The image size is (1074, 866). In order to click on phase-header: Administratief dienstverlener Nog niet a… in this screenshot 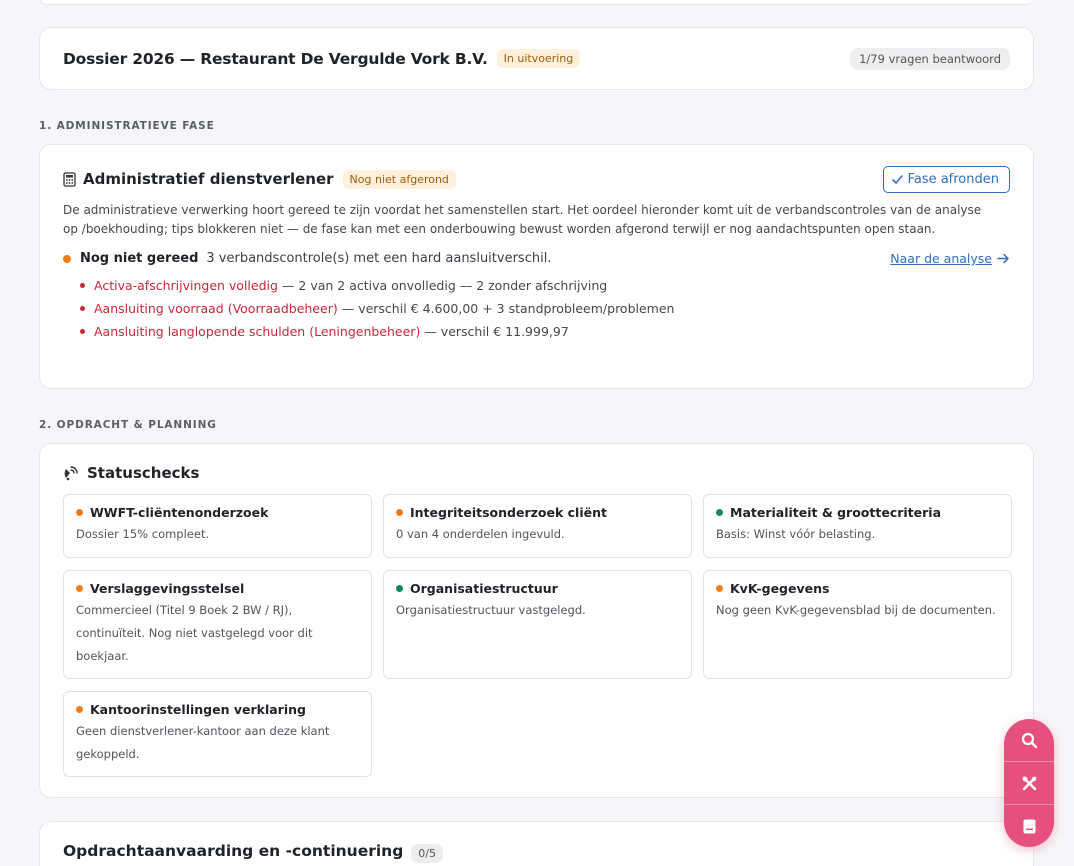, I will do `click(536, 179)`.